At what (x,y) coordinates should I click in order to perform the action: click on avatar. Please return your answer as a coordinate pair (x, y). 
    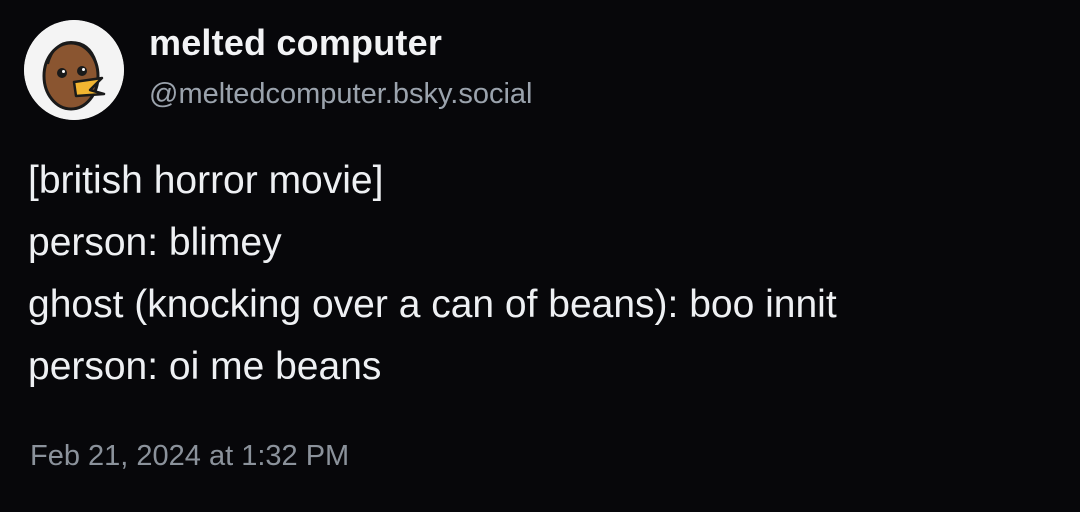
    Looking at the image, I should click on (74, 70).